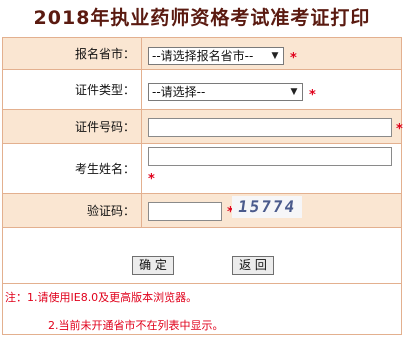 Image resolution: width=404 pixels, height=337 pixels. What do you see at coordinates (399, 129) in the screenshot?
I see `id-number-required-mark: *` at bounding box center [399, 129].